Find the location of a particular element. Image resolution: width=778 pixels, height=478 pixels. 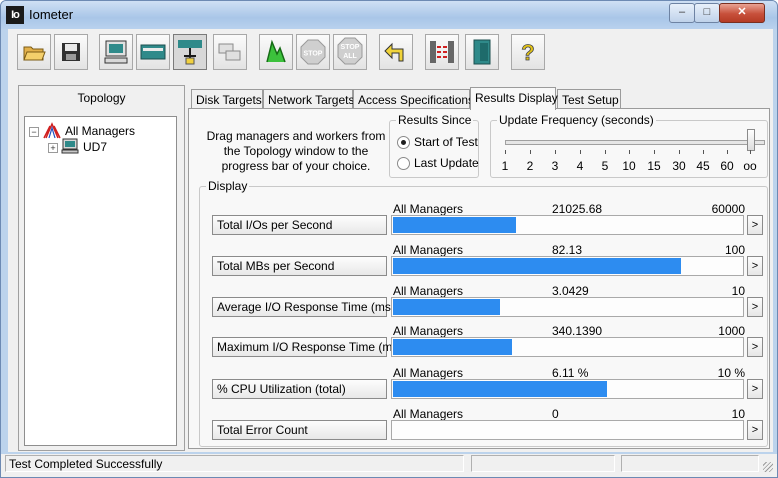

disconnect-manager-icon is located at coordinates (442, 52).